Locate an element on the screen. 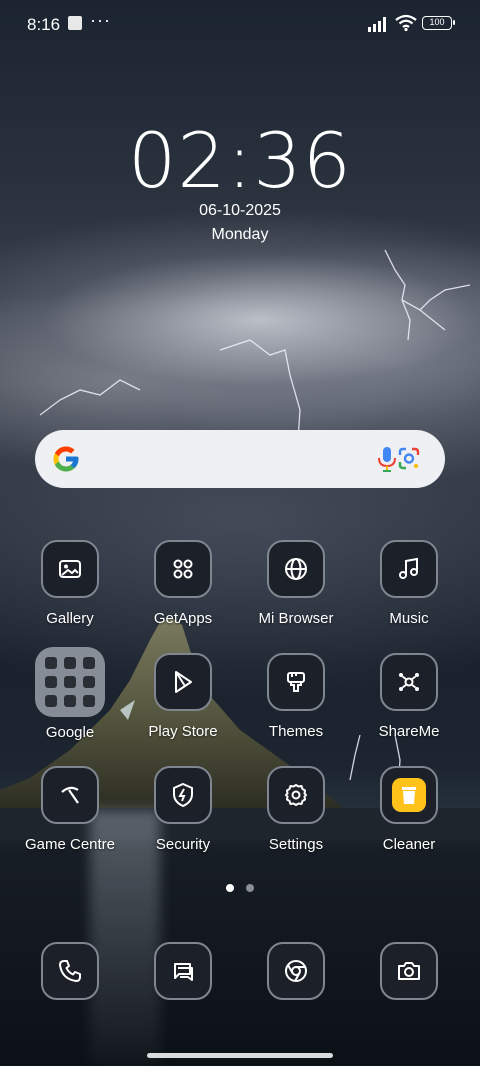 This screenshot has width=480, height=1066. app-label: Google is located at coordinates (70, 732).